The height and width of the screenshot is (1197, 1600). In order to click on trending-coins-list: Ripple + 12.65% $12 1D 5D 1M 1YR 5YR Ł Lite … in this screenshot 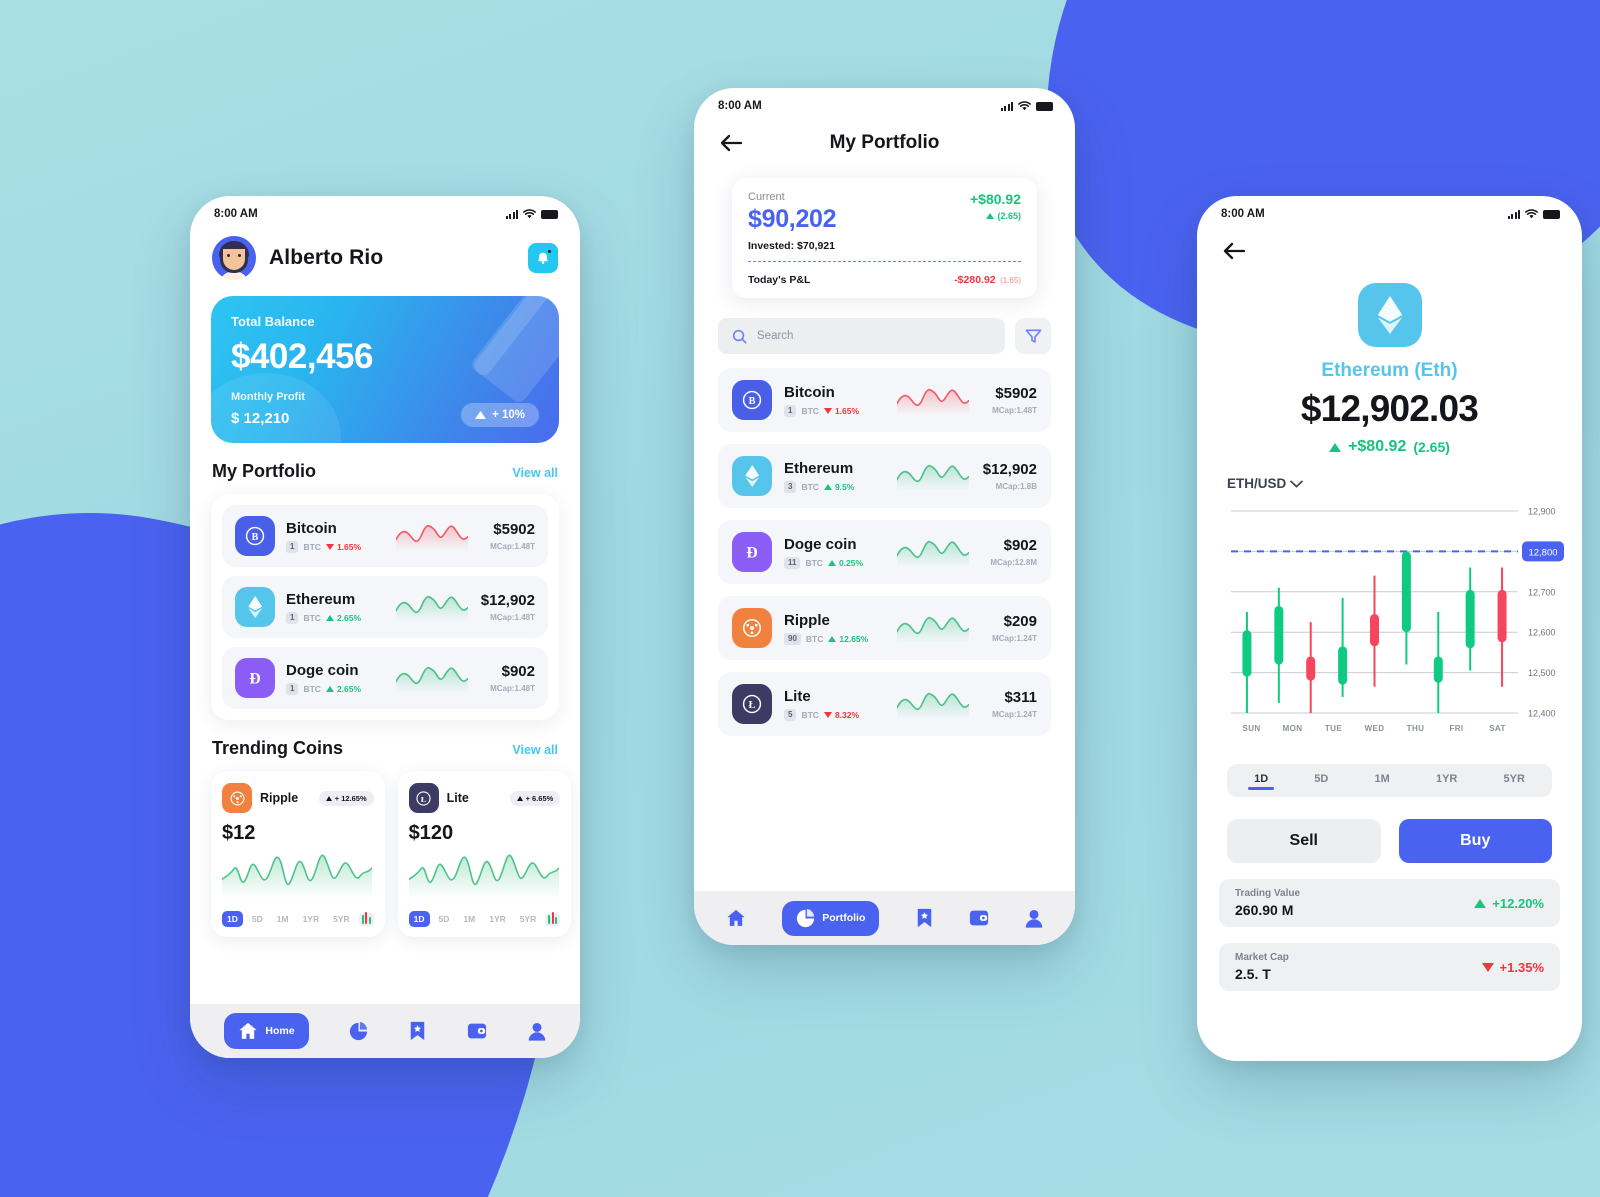, I will do `click(385, 848)`.